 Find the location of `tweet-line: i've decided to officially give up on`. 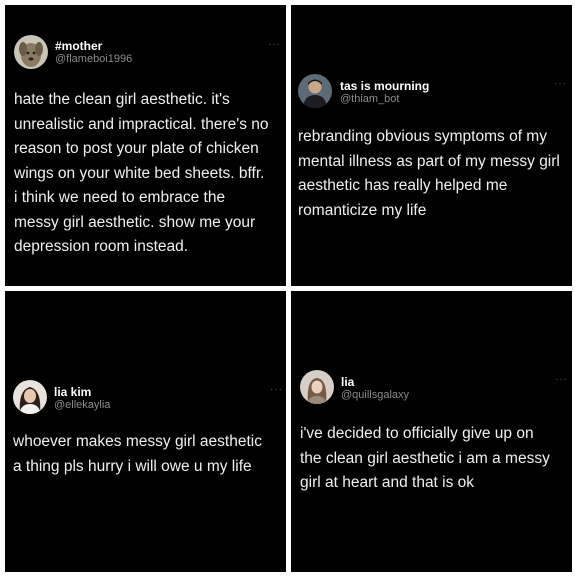

tweet-line: i've decided to officially give up on is located at coordinates (417, 433).